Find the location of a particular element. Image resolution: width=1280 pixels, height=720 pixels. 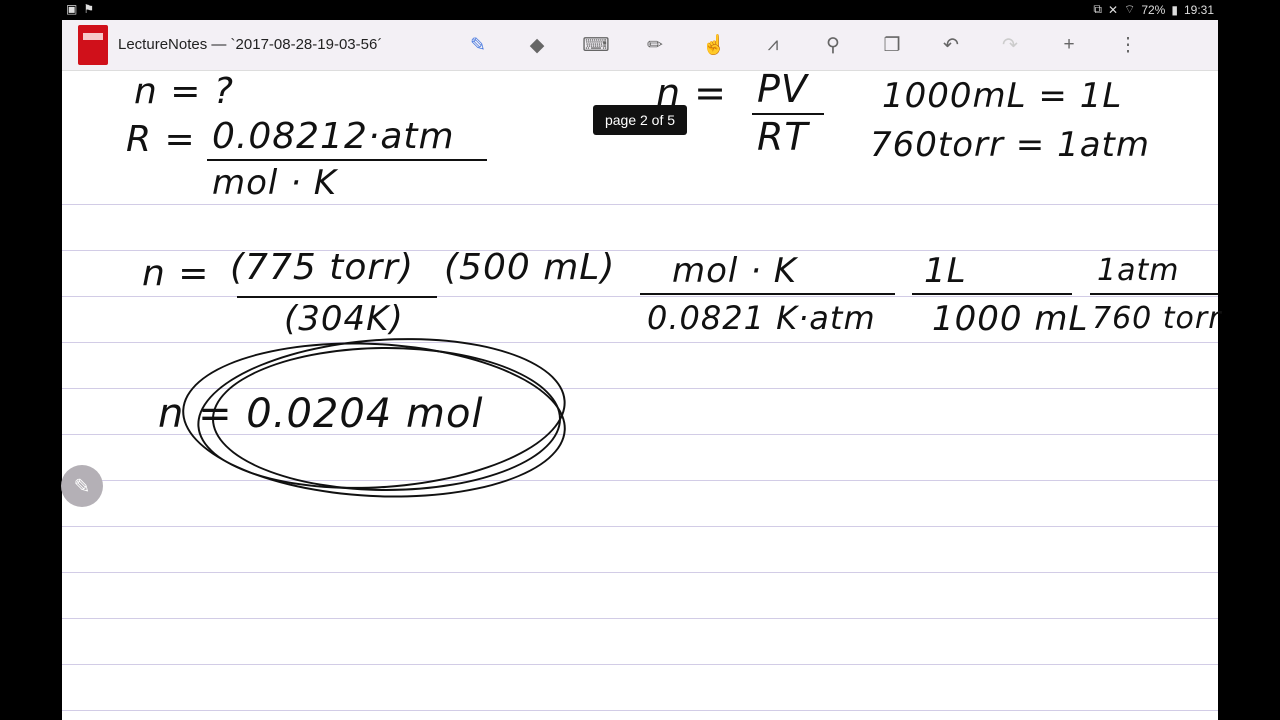

note-r-numerator: 0.08212·atm is located at coordinates (333, 136).